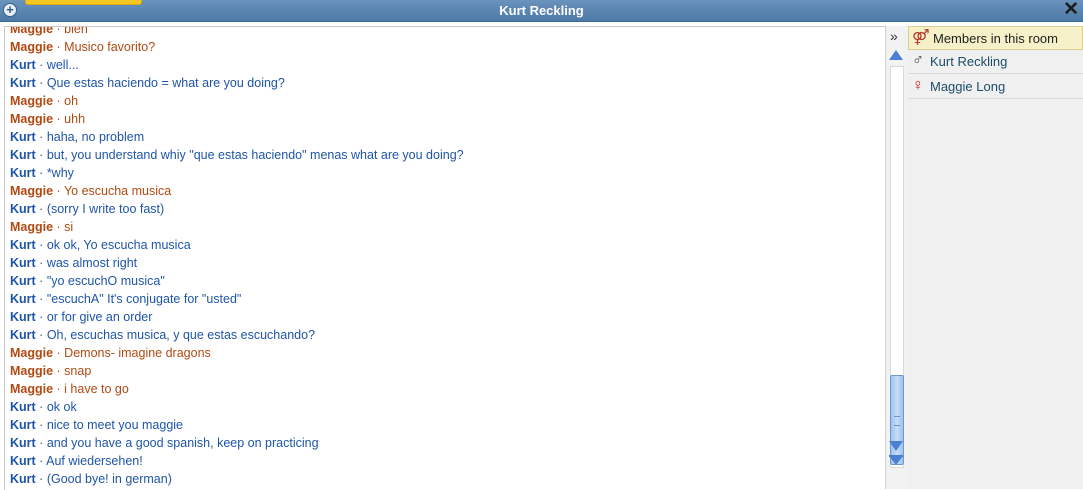 This screenshot has width=1083, height=490. Describe the element at coordinates (165, 83) in the screenshot. I see `message-text: Que estas haciendo = what are you doing?` at that location.